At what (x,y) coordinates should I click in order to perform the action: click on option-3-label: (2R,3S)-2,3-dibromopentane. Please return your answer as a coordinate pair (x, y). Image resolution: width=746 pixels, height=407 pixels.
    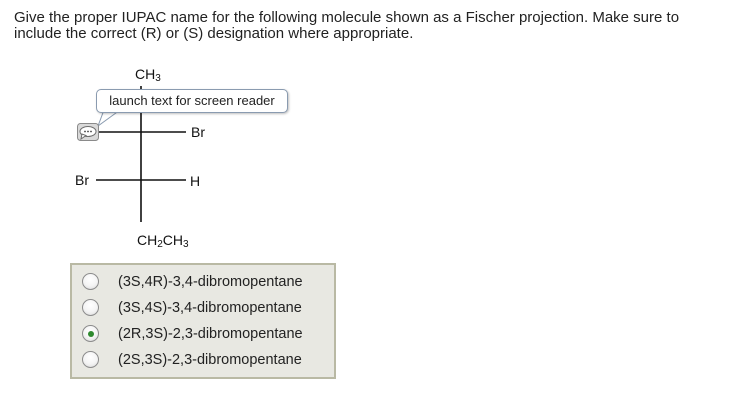
    Looking at the image, I should click on (210, 334).